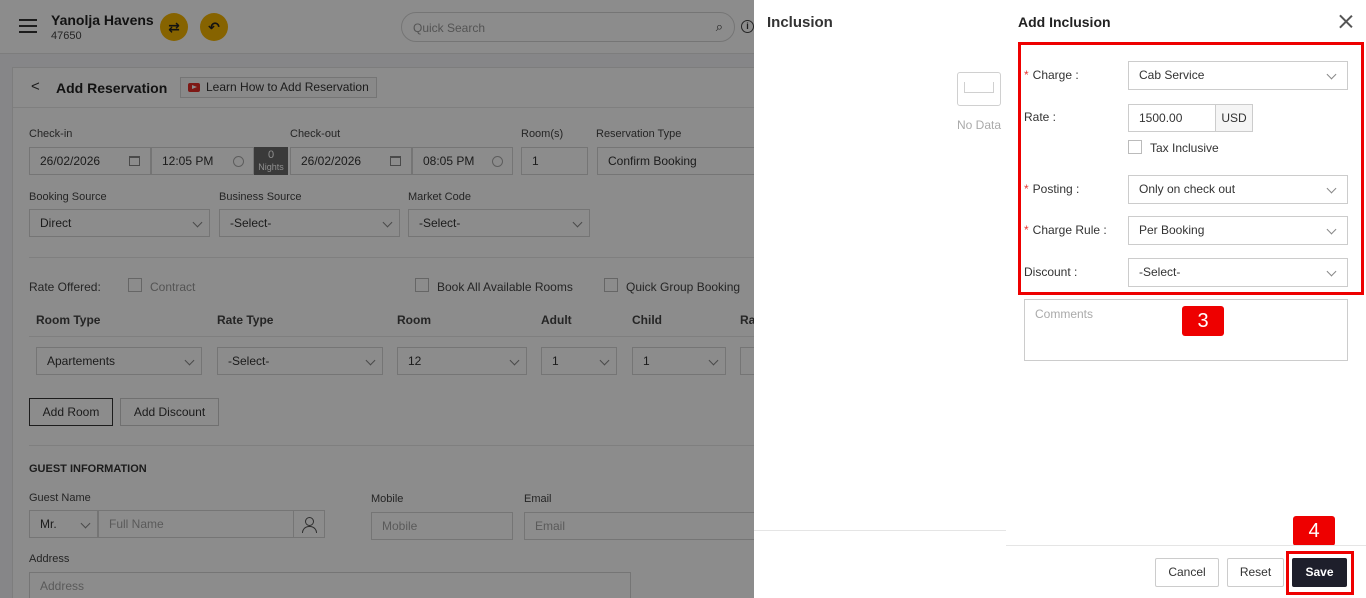 The width and height of the screenshot is (1366, 598). Describe the element at coordinates (1069, 230) in the screenshot. I see `charge-rule-label-text: Charge Rule :` at that location.